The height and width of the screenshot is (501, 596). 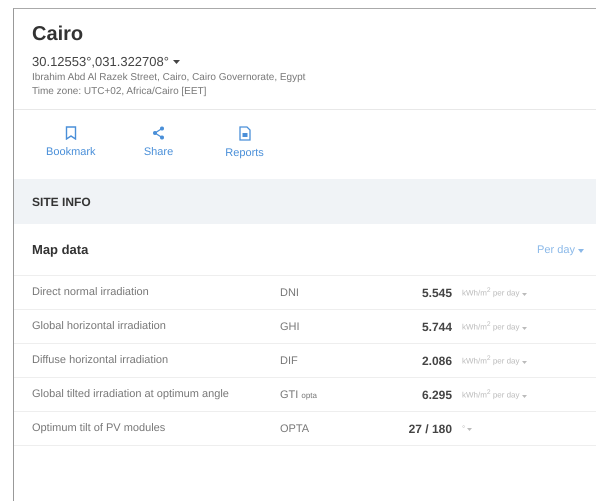 What do you see at coordinates (159, 142) in the screenshot?
I see `share-button: Share` at bounding box center [159, 142].